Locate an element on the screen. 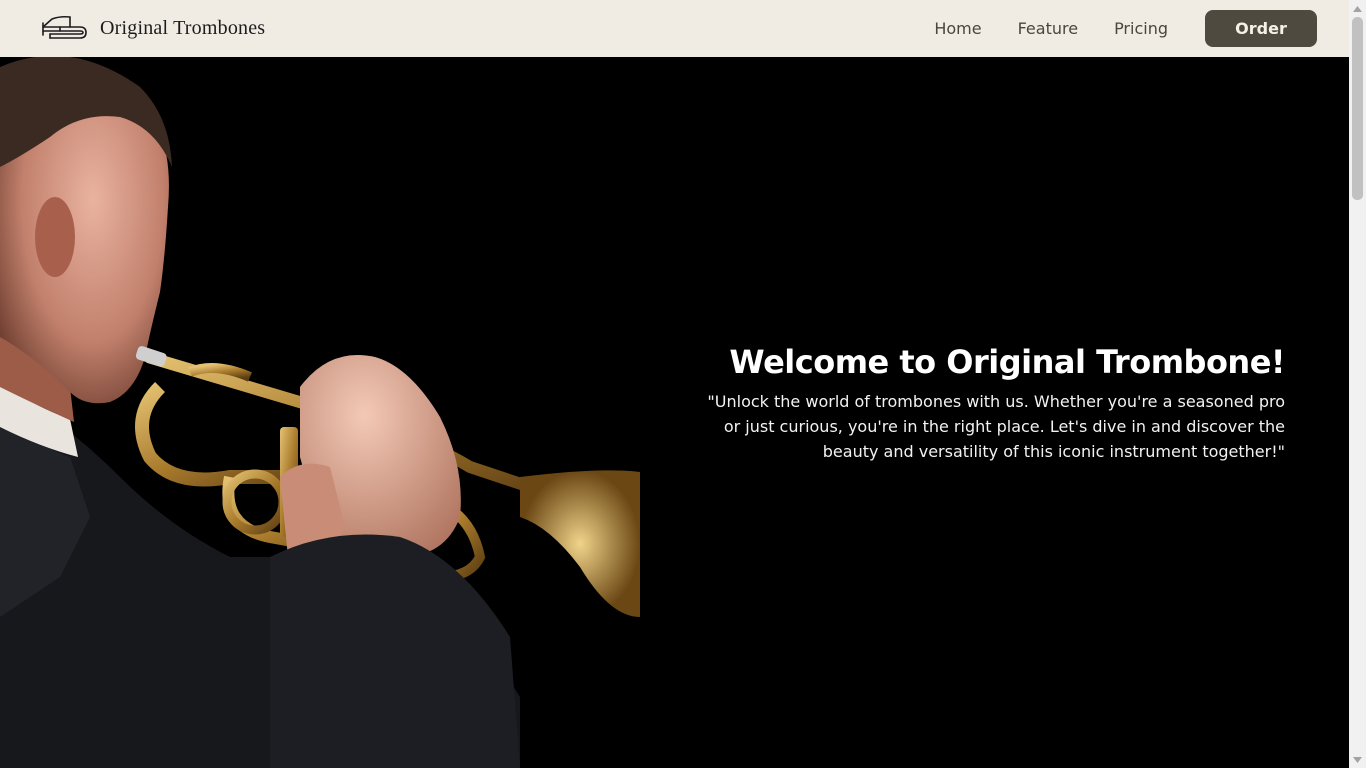 This screenshot has height=768, width=1366. nav-home-link: Home is located at coordinates (957, 28).